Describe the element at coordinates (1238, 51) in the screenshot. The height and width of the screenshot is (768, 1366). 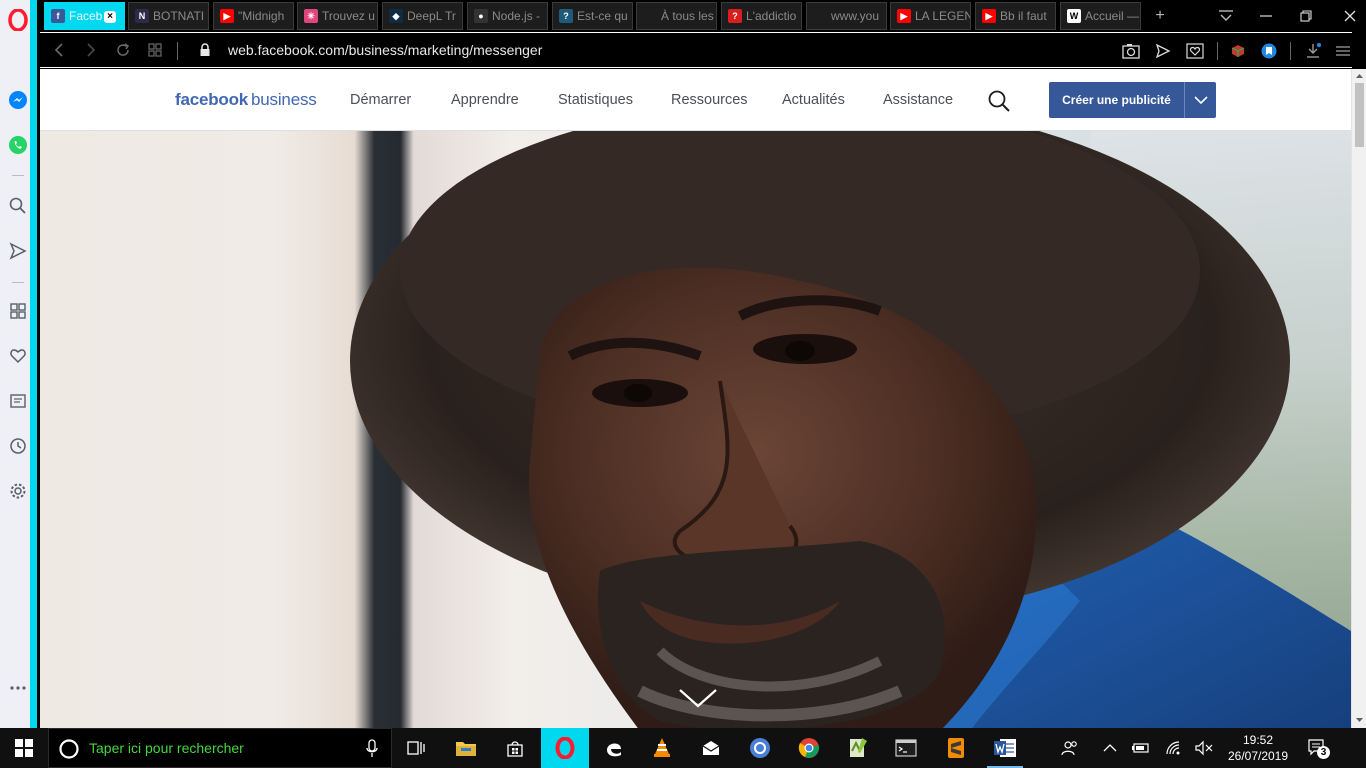
I see `extension-cube-icon` at that location.